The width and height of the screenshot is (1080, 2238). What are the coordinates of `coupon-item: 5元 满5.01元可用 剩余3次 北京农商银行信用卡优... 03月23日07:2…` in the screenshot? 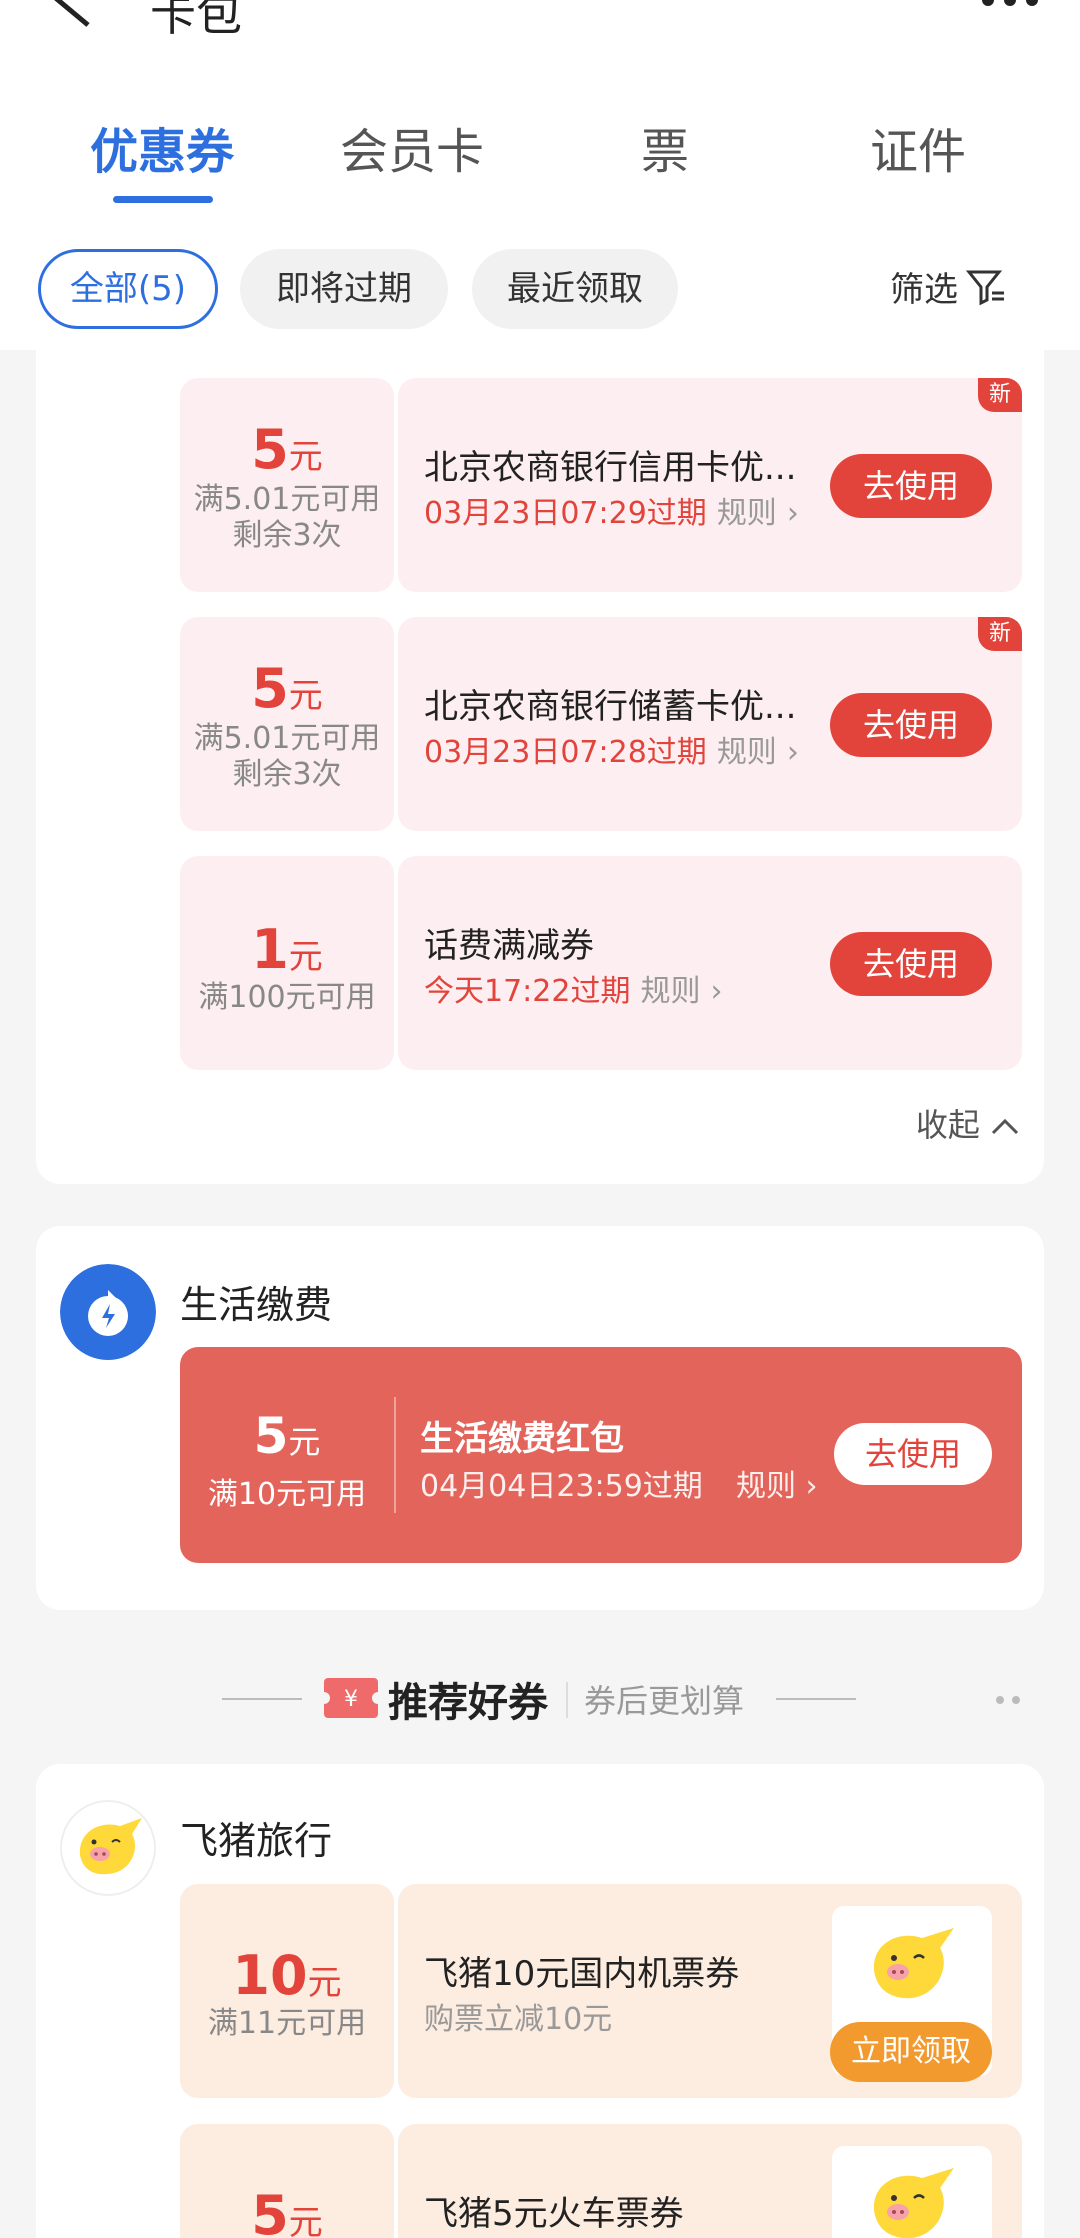 It's located at (601, 485).